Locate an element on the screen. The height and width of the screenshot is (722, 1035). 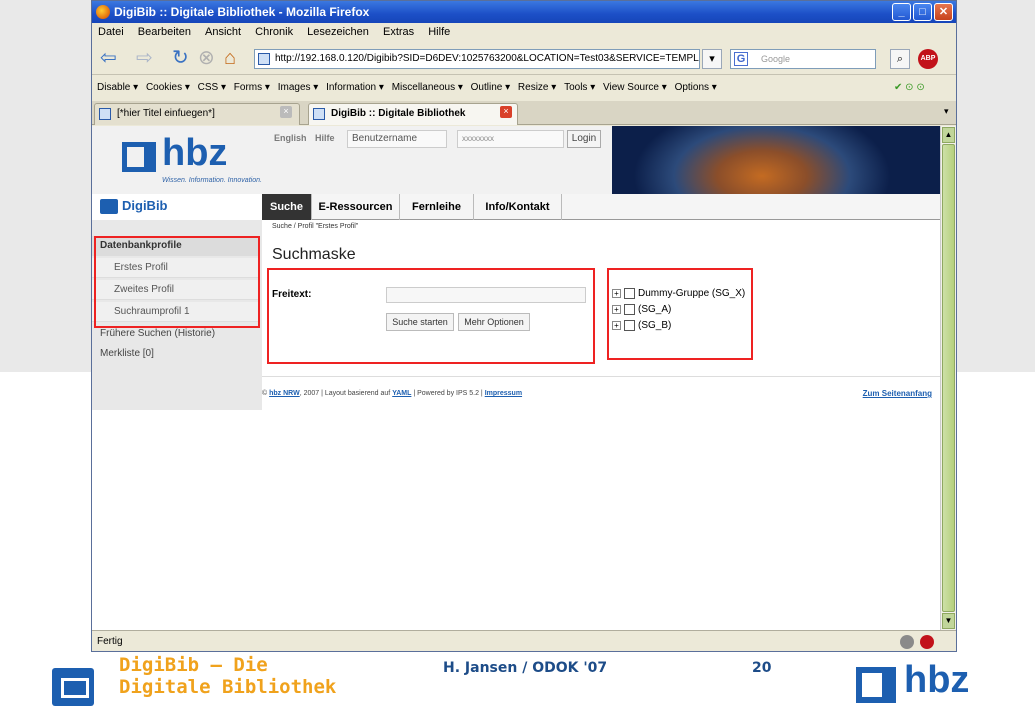
nav-fernleihe: Fernleihe is located at coordinates (437, 207).